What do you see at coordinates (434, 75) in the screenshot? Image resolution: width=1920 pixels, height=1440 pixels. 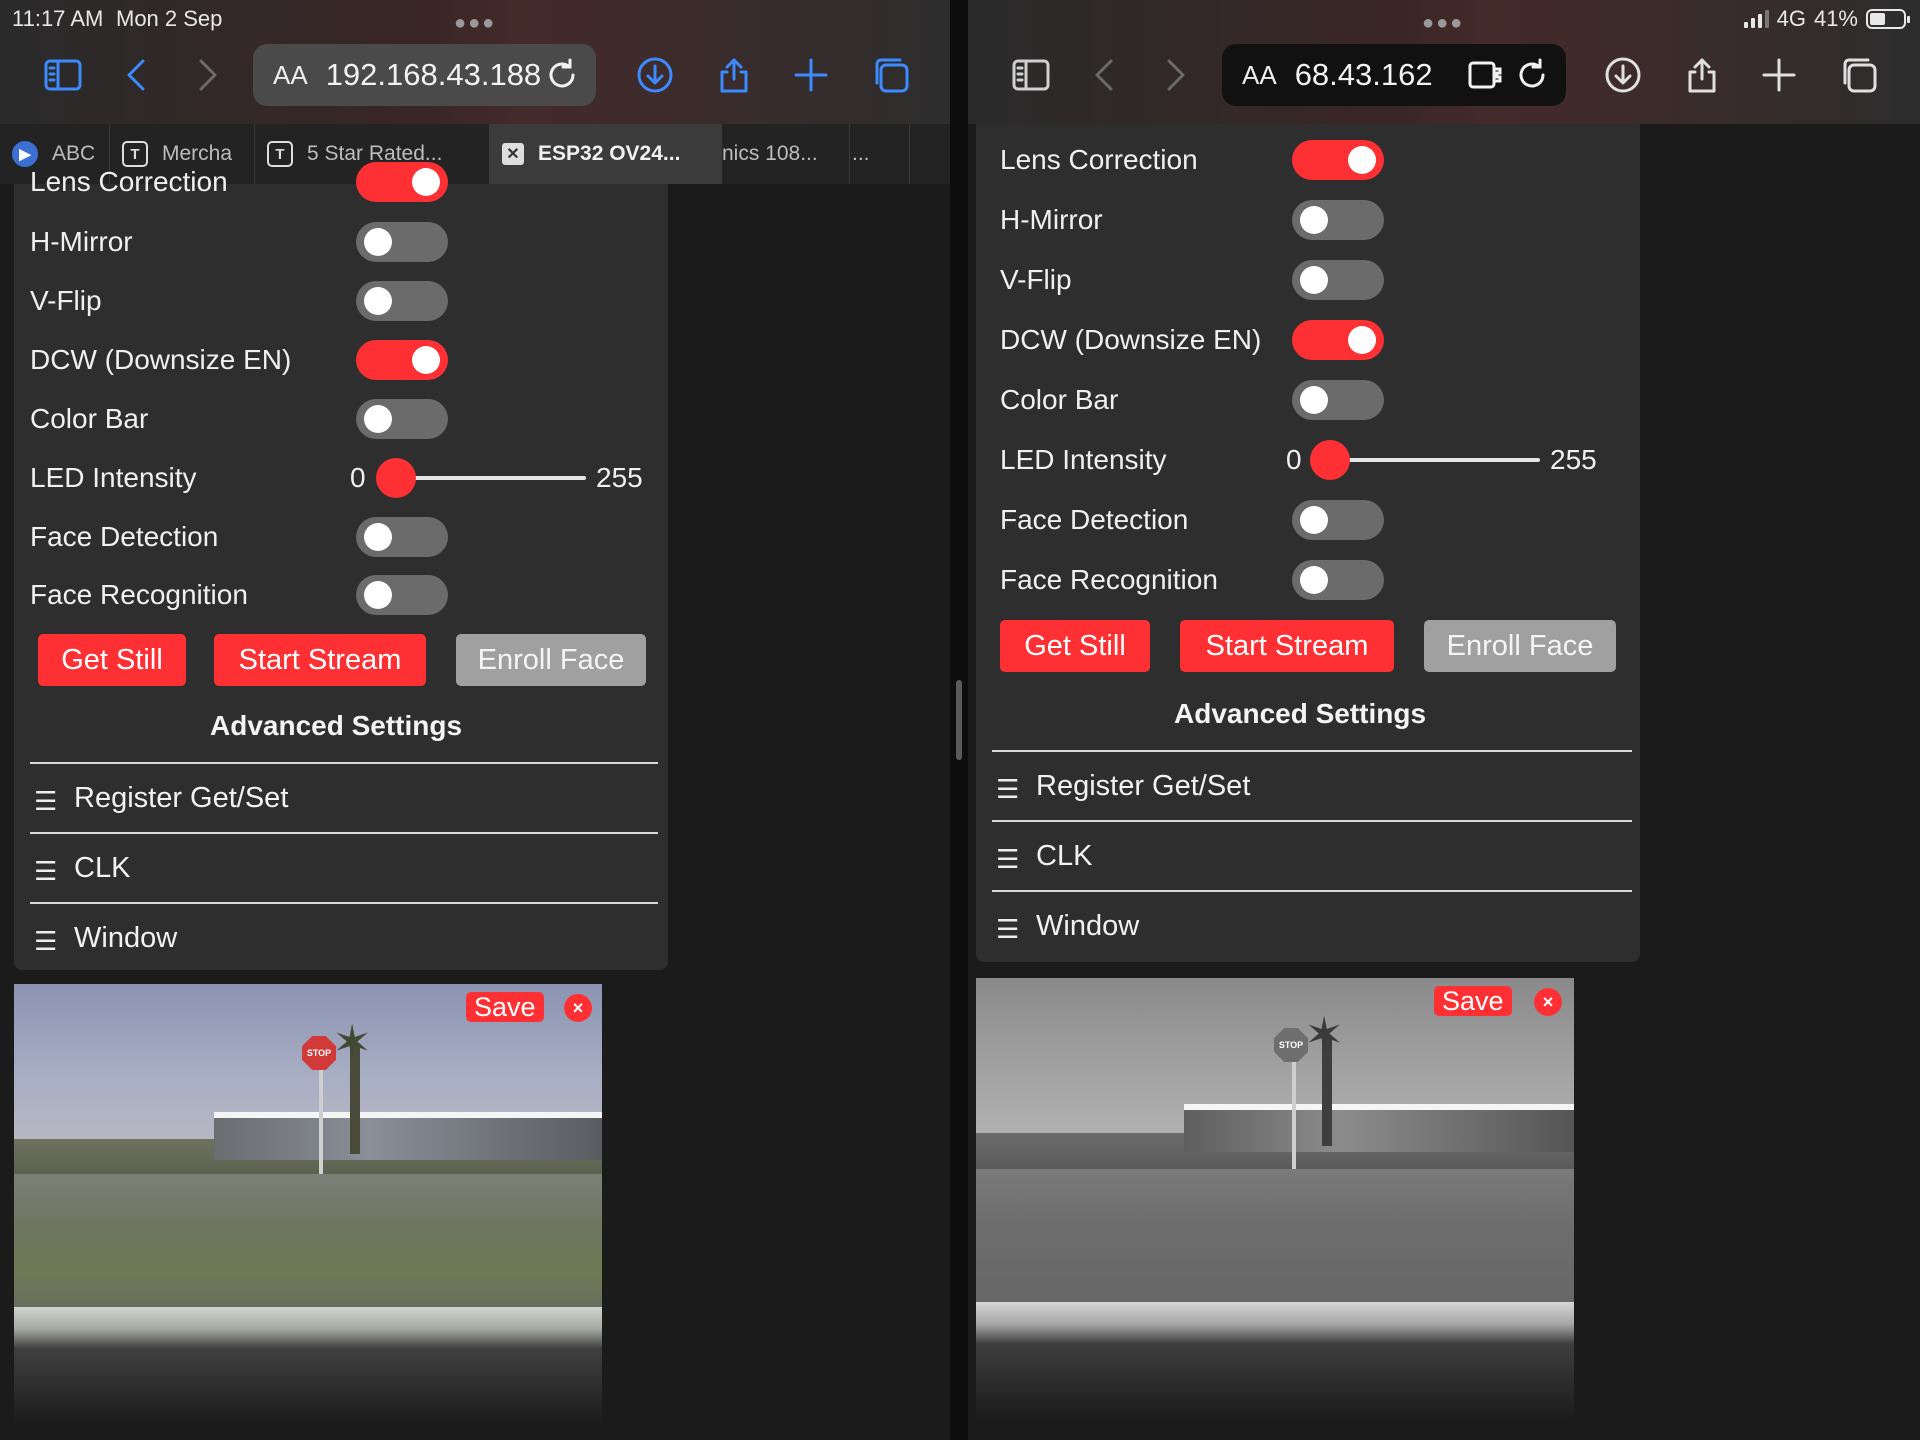 I see `url-text: 192.168.43.188` at bounding box center [434, 75].